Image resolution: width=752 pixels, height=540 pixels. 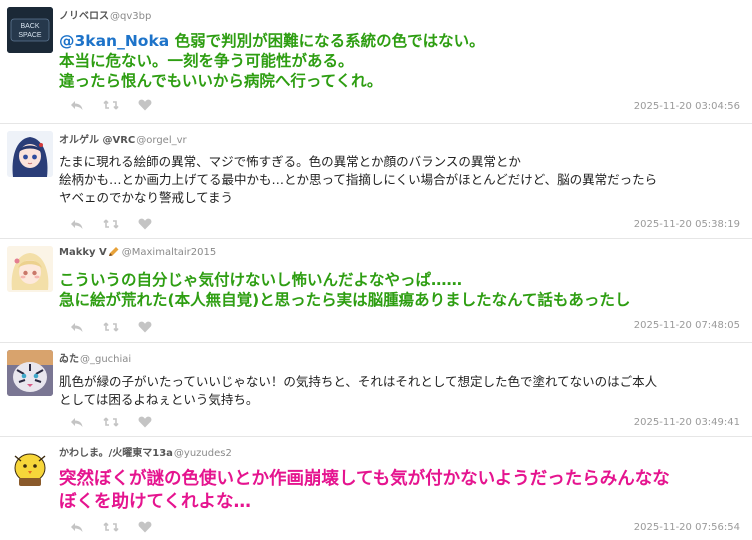 I want to click on pencil-icon, so click(x=114, y=253).